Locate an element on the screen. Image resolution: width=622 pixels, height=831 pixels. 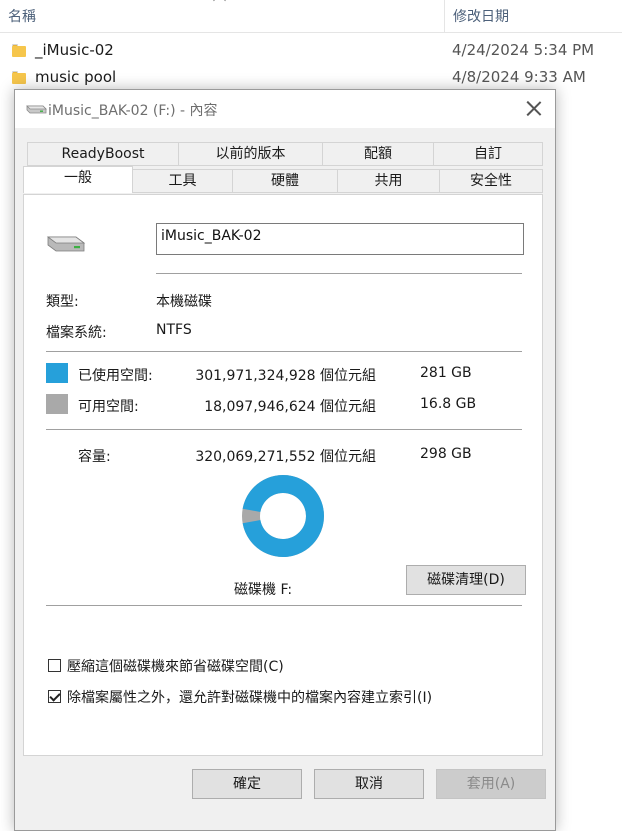
used-space-size: 281 GB is located at coordinates (446, 373).